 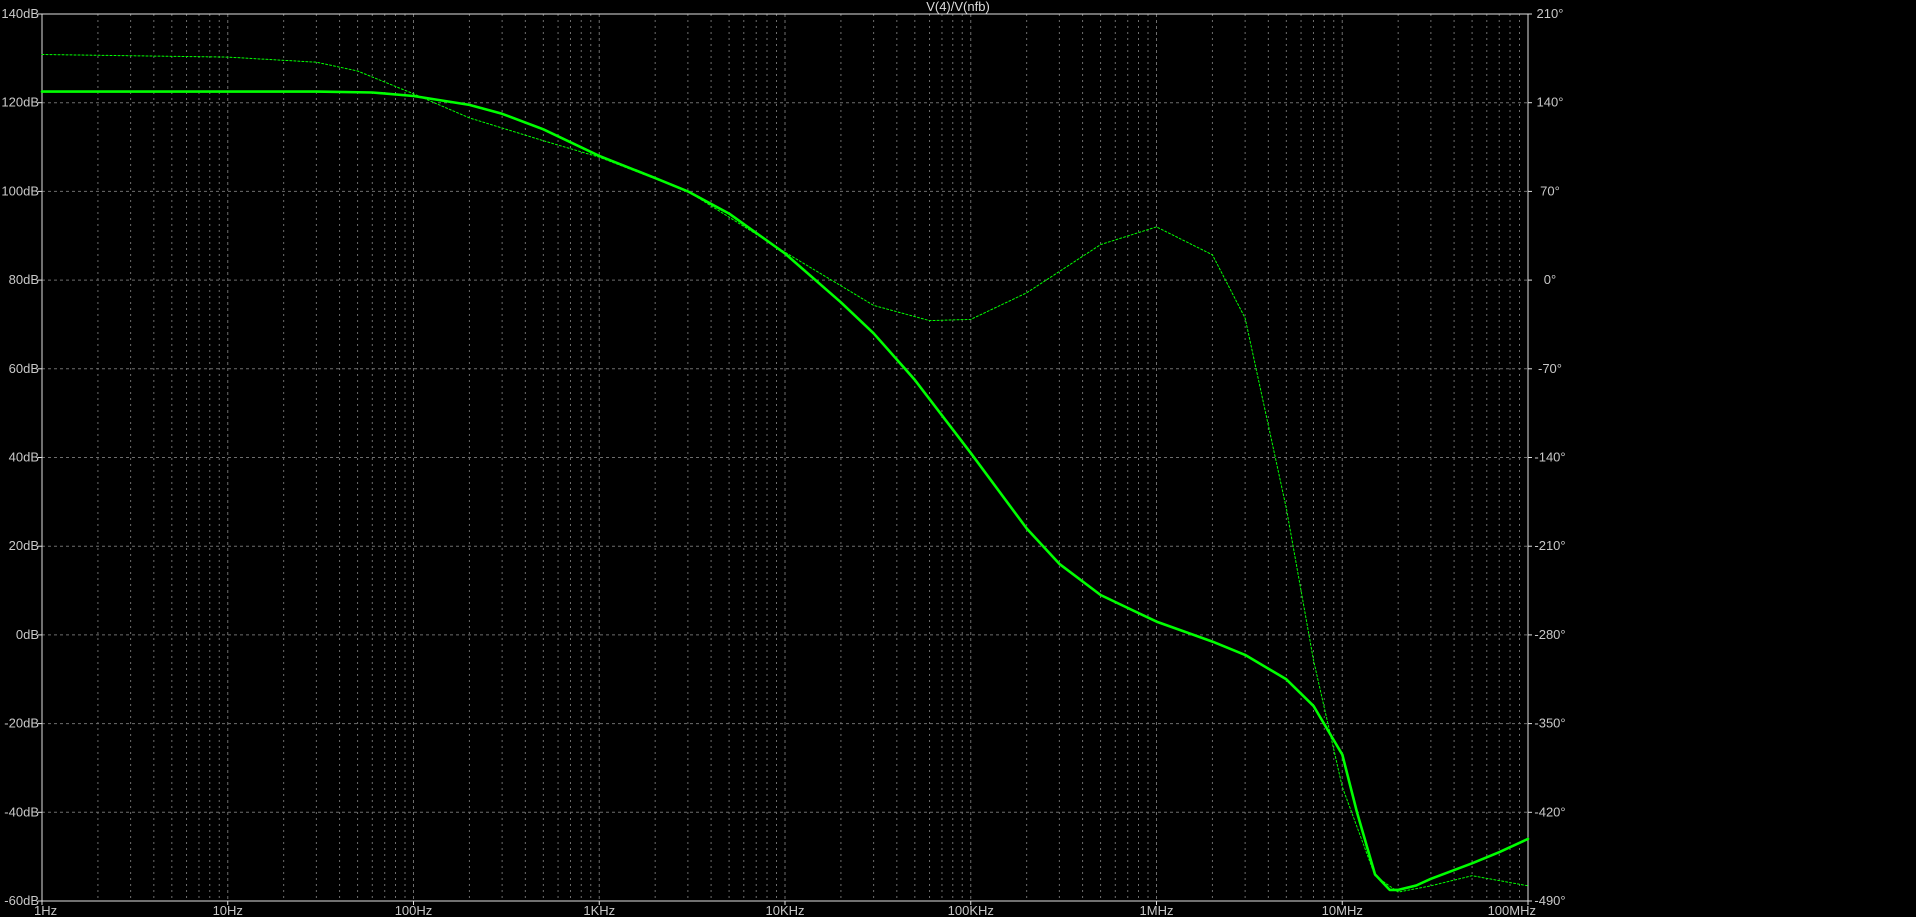 What do you see at coordinates (1550, 190) in the screenshot?
I see `y-right-tick-label: 70°` at bounding box center [1550, 190].